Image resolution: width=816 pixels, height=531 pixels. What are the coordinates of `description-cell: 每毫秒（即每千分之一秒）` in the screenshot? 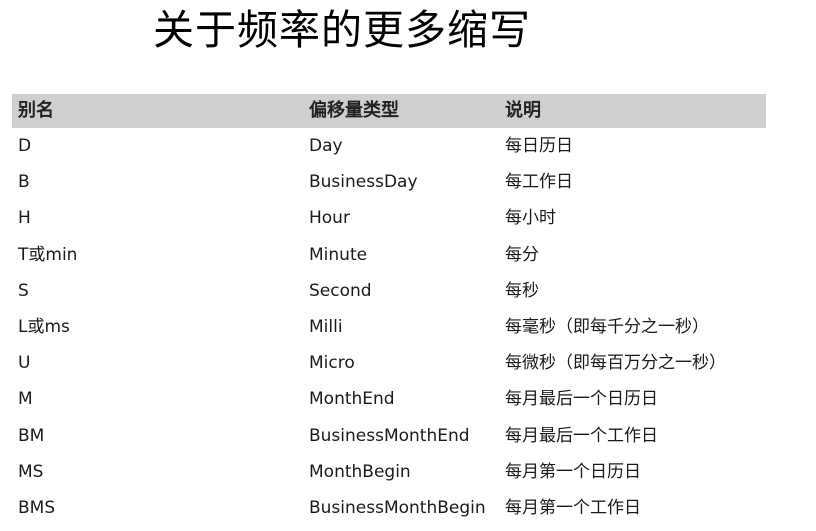 It's located at (607, 326).